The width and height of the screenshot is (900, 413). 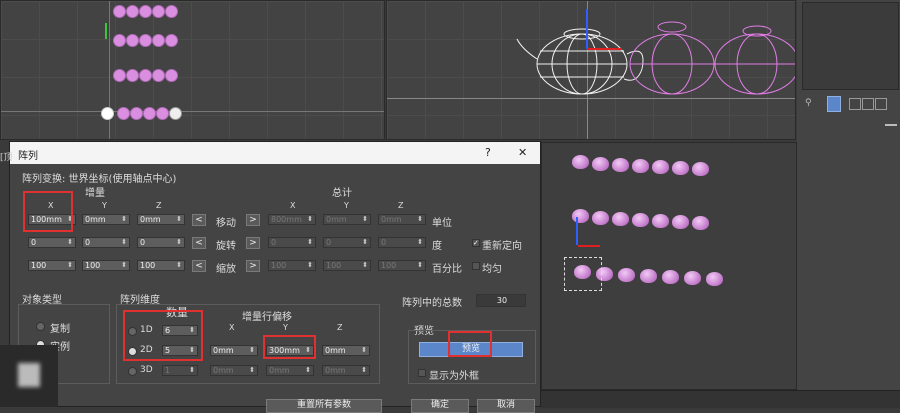 I want to click on dim-3d-offset-y: 0mm ⬍, so click(x=290, y=370).